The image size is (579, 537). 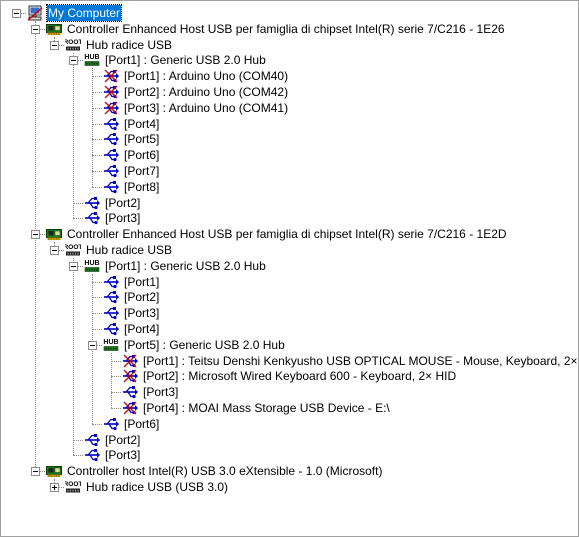 What do you see at coordinates (142, 282) in the screenshot?
I see `tree-node-label: [Port1]` at bounding box center [142, 282].